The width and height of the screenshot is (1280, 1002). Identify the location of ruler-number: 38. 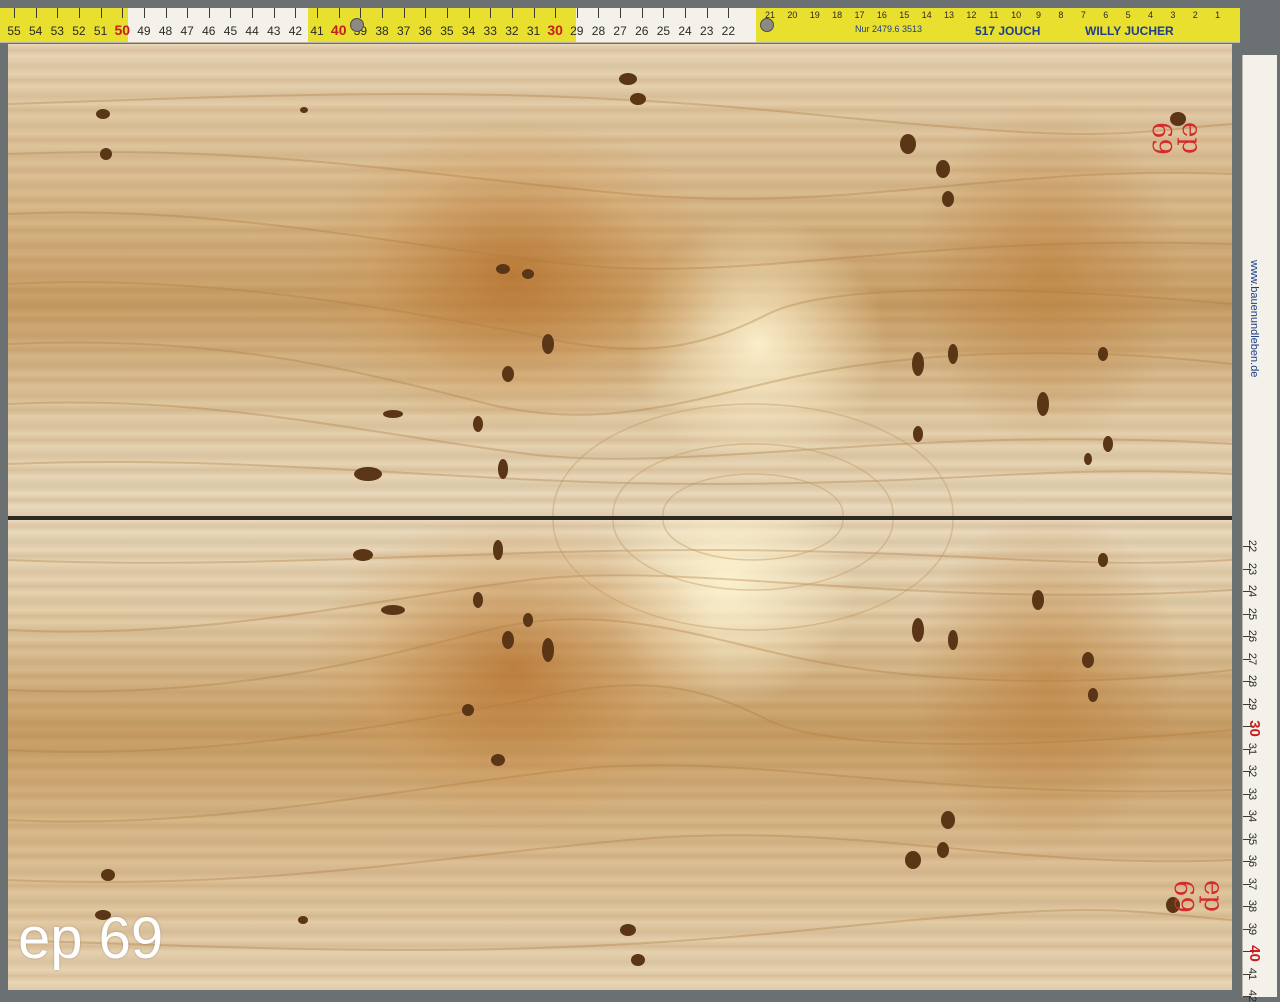
(382, 31).